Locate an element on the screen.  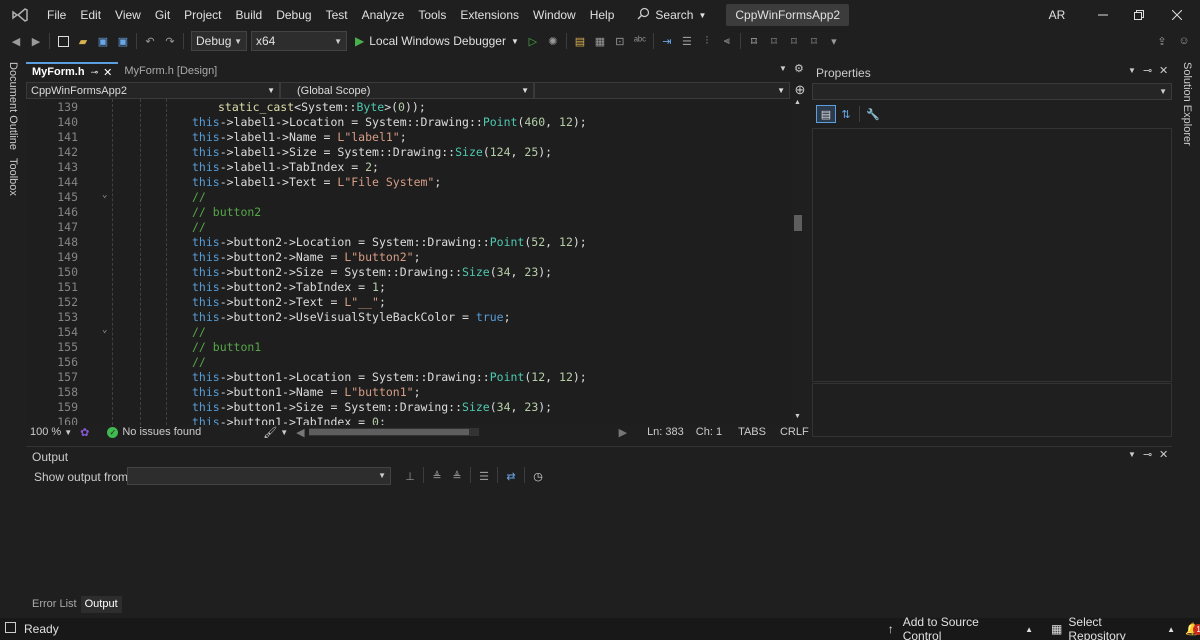
platform-select: x64 ▼ is located at coordinates (299, 41).